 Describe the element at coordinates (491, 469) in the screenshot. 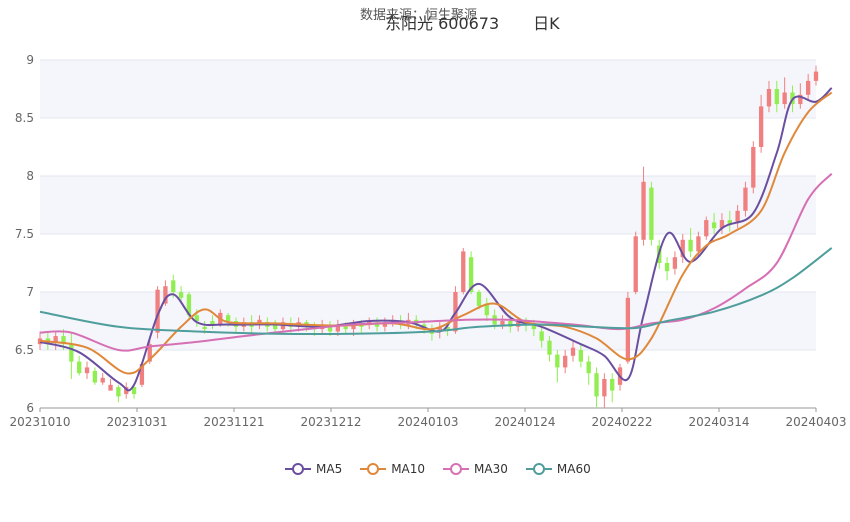

I see `legend-label: MA30` at that location.